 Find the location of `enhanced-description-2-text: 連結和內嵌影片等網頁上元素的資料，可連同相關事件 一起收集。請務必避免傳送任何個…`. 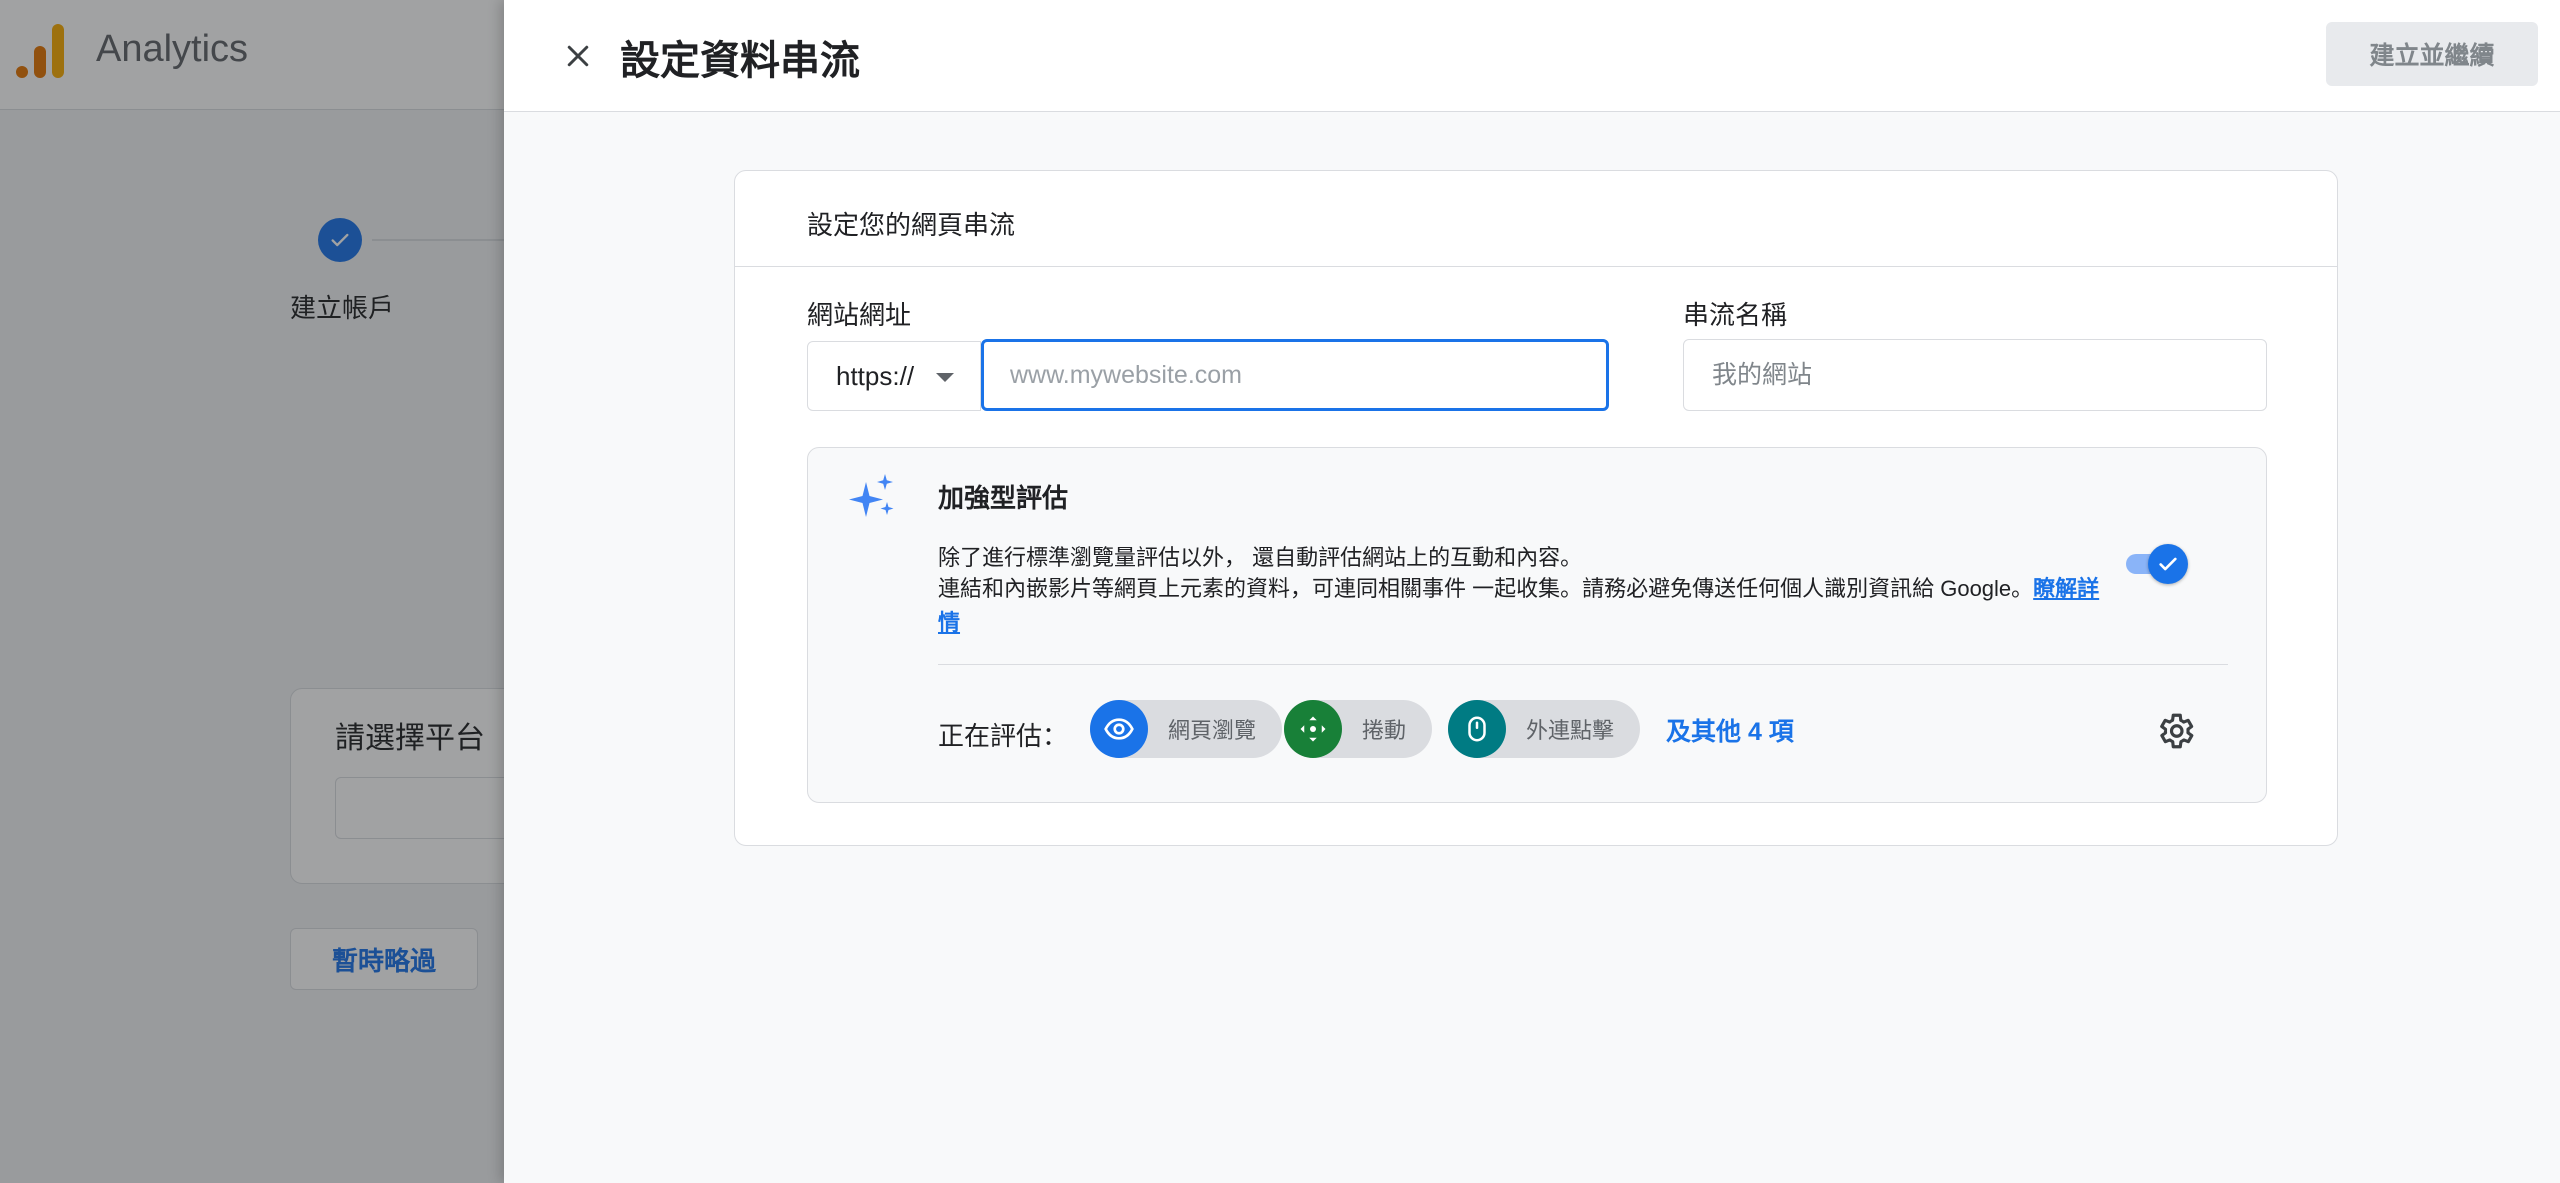

enhanced-description-2-text: 連結和內嵌影片等網頁上元素的資料，可連同相關事件 一起收集。請務必避免傳送任何個… is located at coordinates (1486, 588).